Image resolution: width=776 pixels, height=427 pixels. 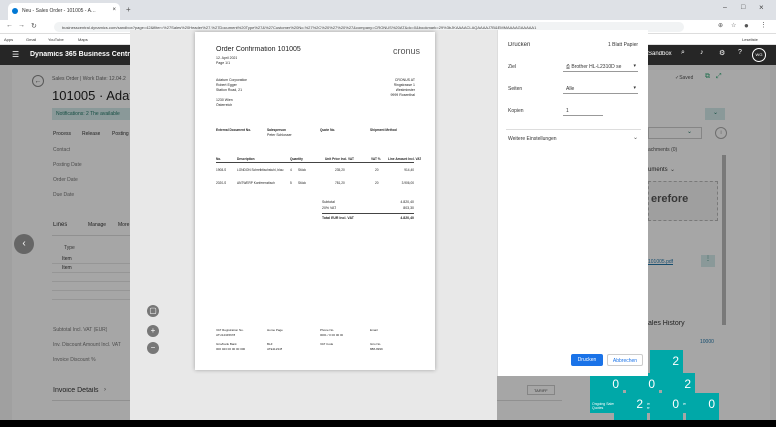 What do you see at coordinates (279, 135) in the screenshot?
I see `salesperson-name: Peter Schlosser` at bounding box center [279, 135].